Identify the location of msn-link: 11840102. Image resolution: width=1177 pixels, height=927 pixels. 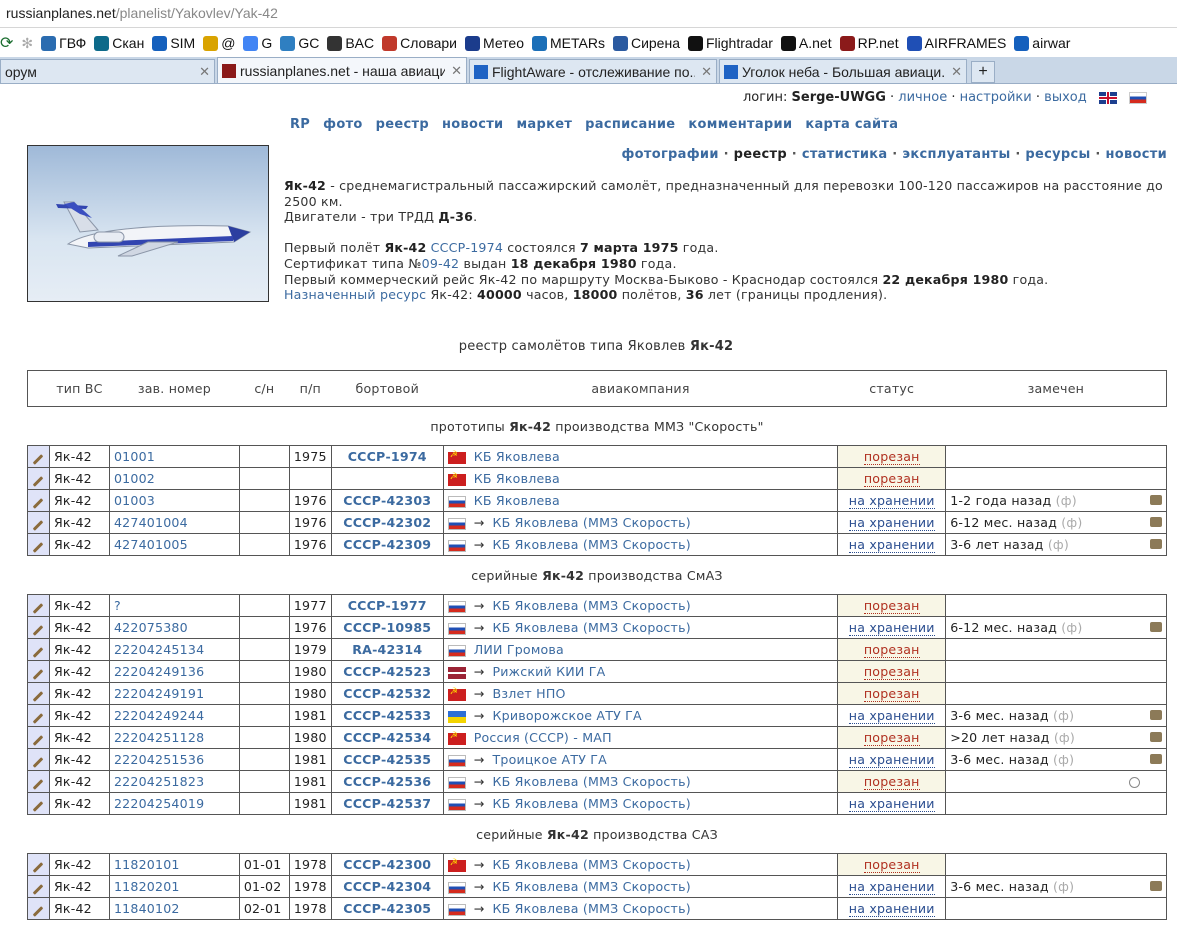
(147, 908).